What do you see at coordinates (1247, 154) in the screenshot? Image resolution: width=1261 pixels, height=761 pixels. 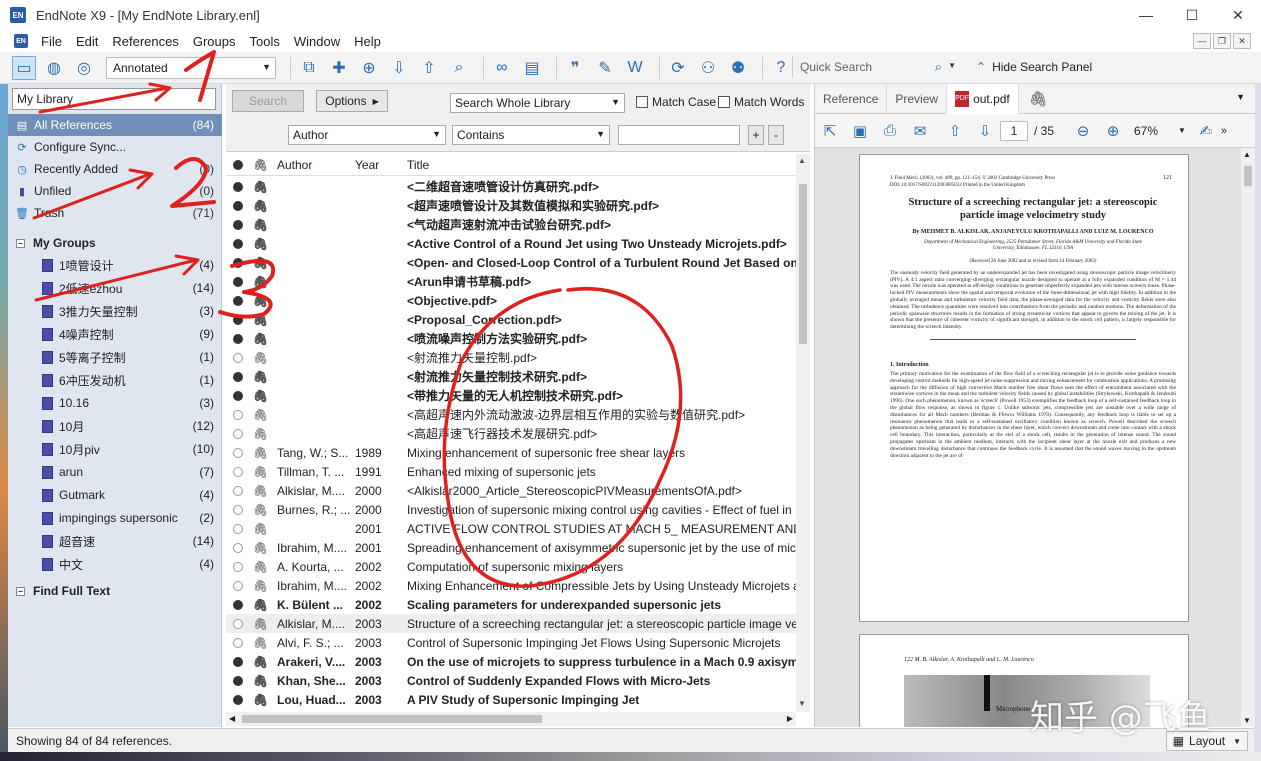 I see `scroll-up-icon: ▲` at bounding box center [1247, 154].